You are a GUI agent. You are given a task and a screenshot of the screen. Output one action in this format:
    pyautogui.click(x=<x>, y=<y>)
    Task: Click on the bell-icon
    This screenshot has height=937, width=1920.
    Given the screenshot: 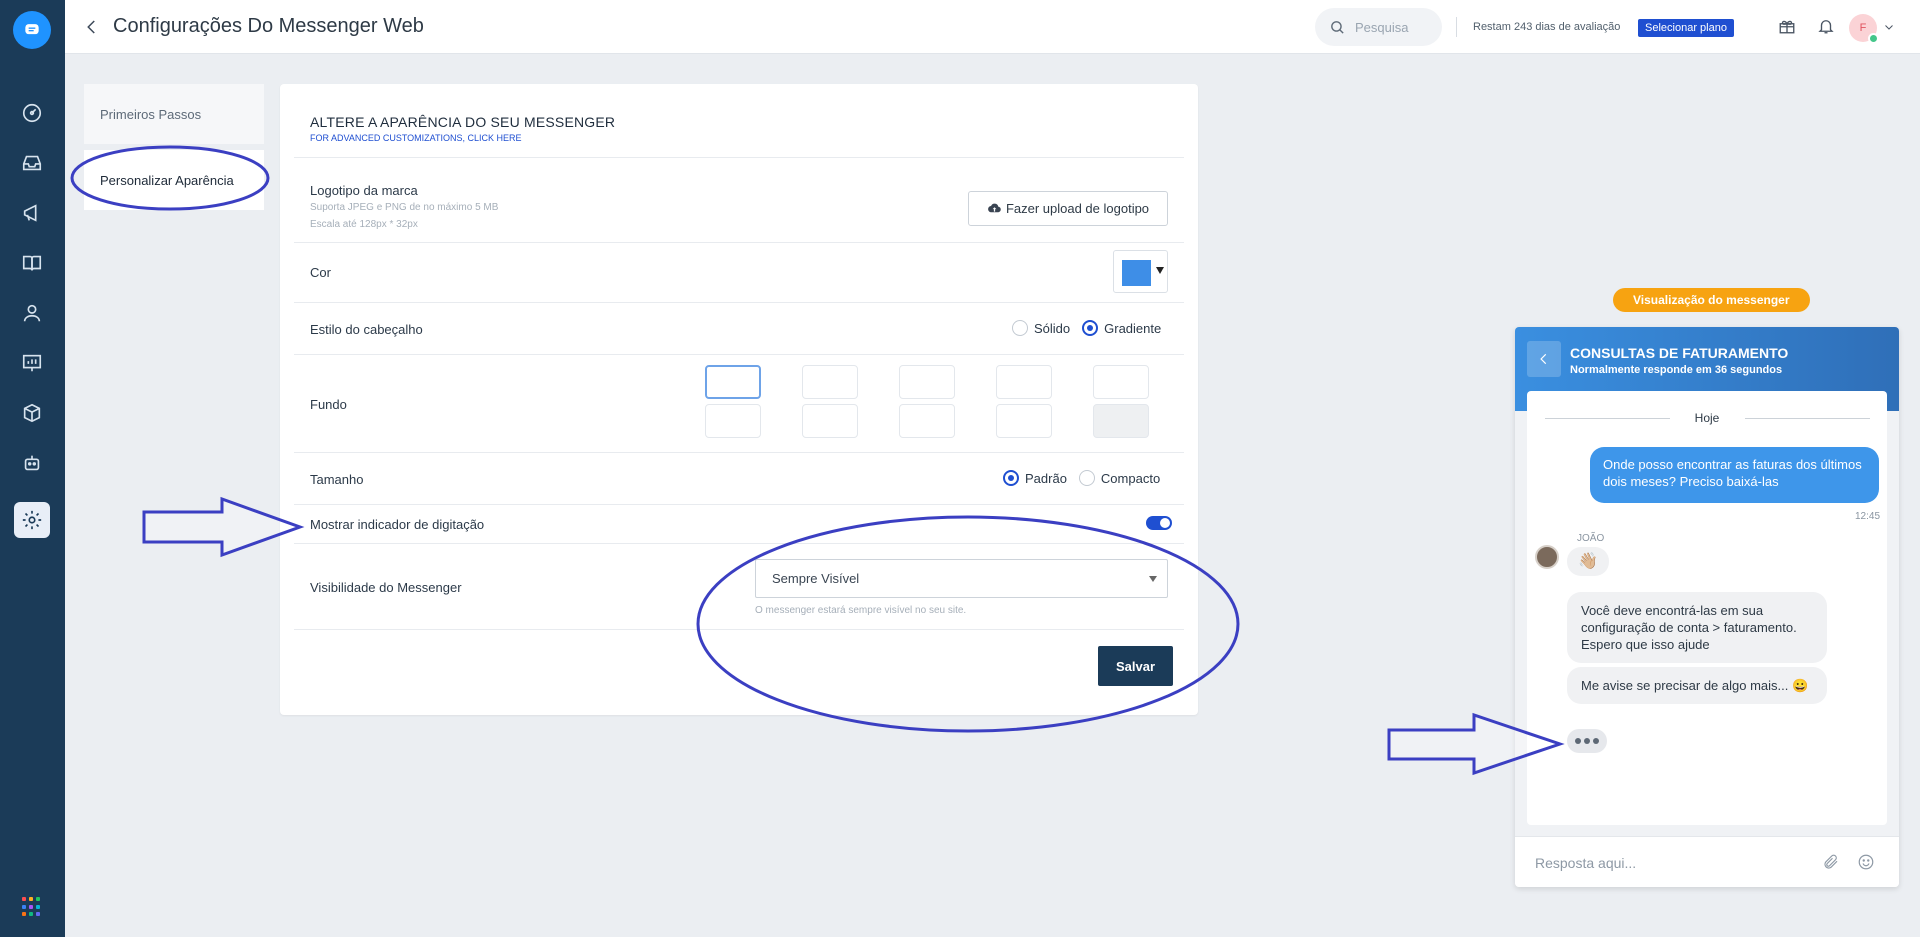 What is the action you would take?
    pyautogui.click(x=1826, y=26)
    